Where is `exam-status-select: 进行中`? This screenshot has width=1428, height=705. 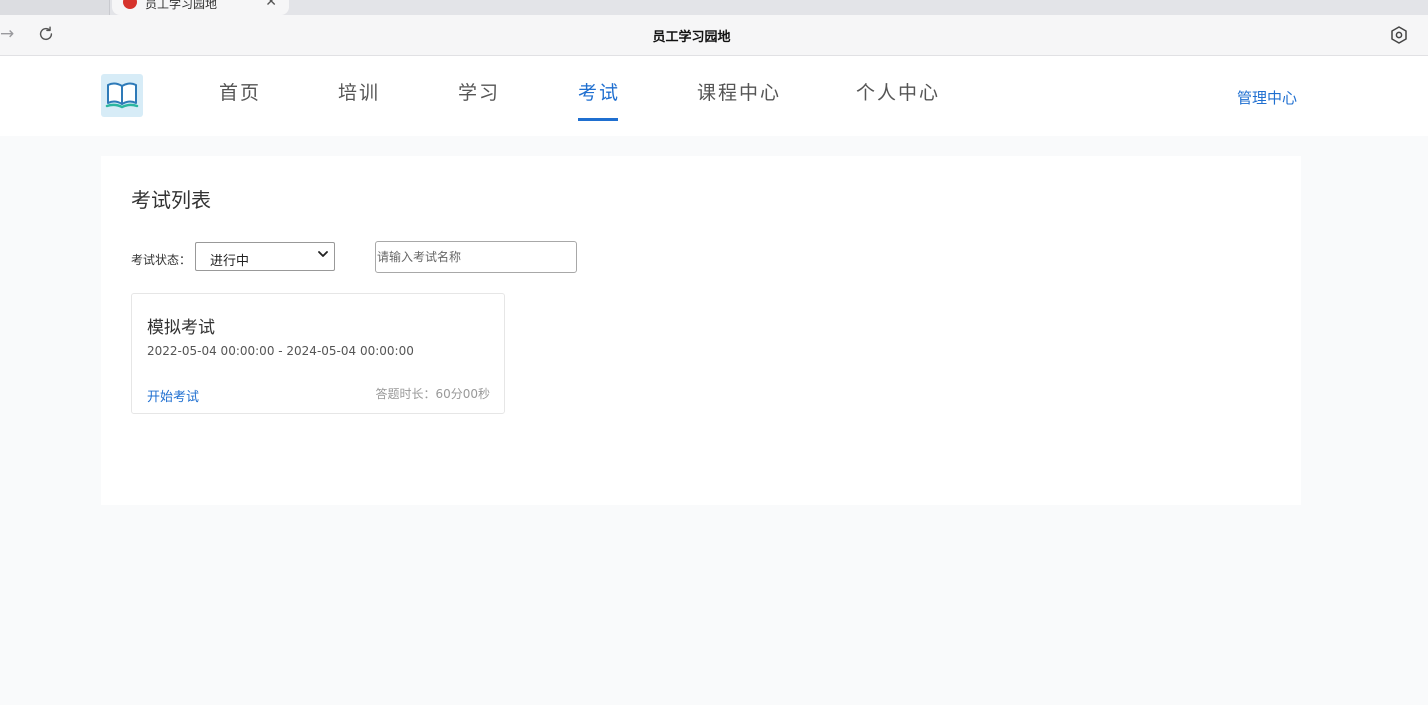
exam-status-select: 进行中 is located at coordinates (265, 256).